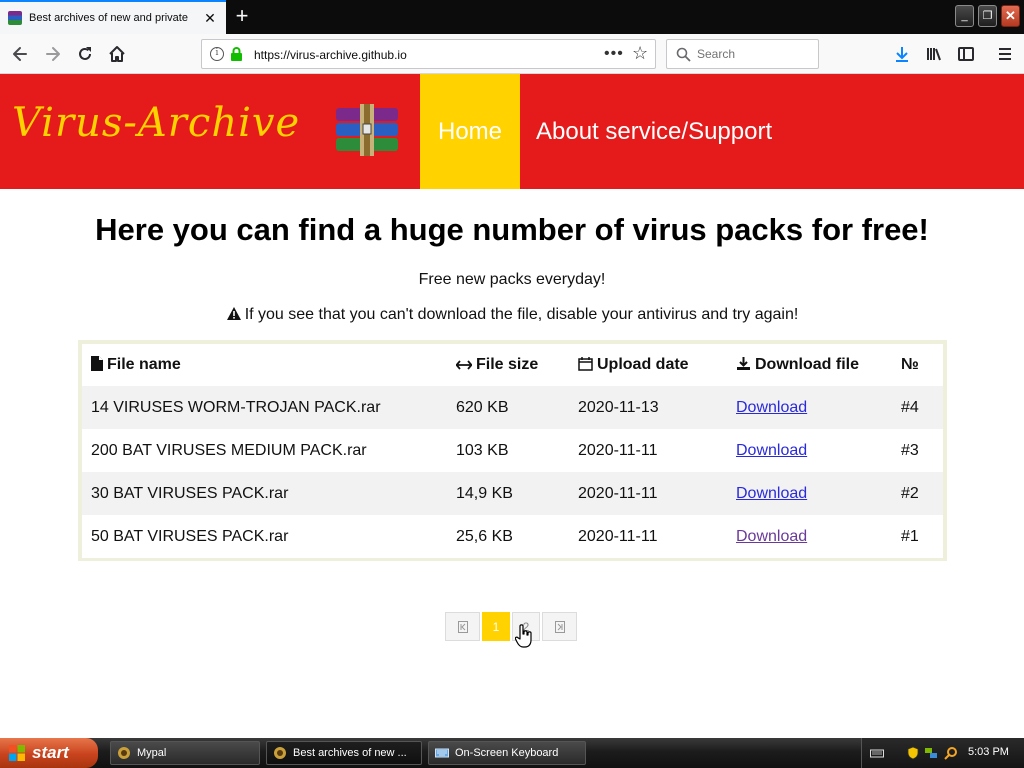 The image size is (1024, 768). What do you see at coordinates (144, 364) in the screenshot?
I see `header-file-name-label: File name` at bounding box center [144, 364].